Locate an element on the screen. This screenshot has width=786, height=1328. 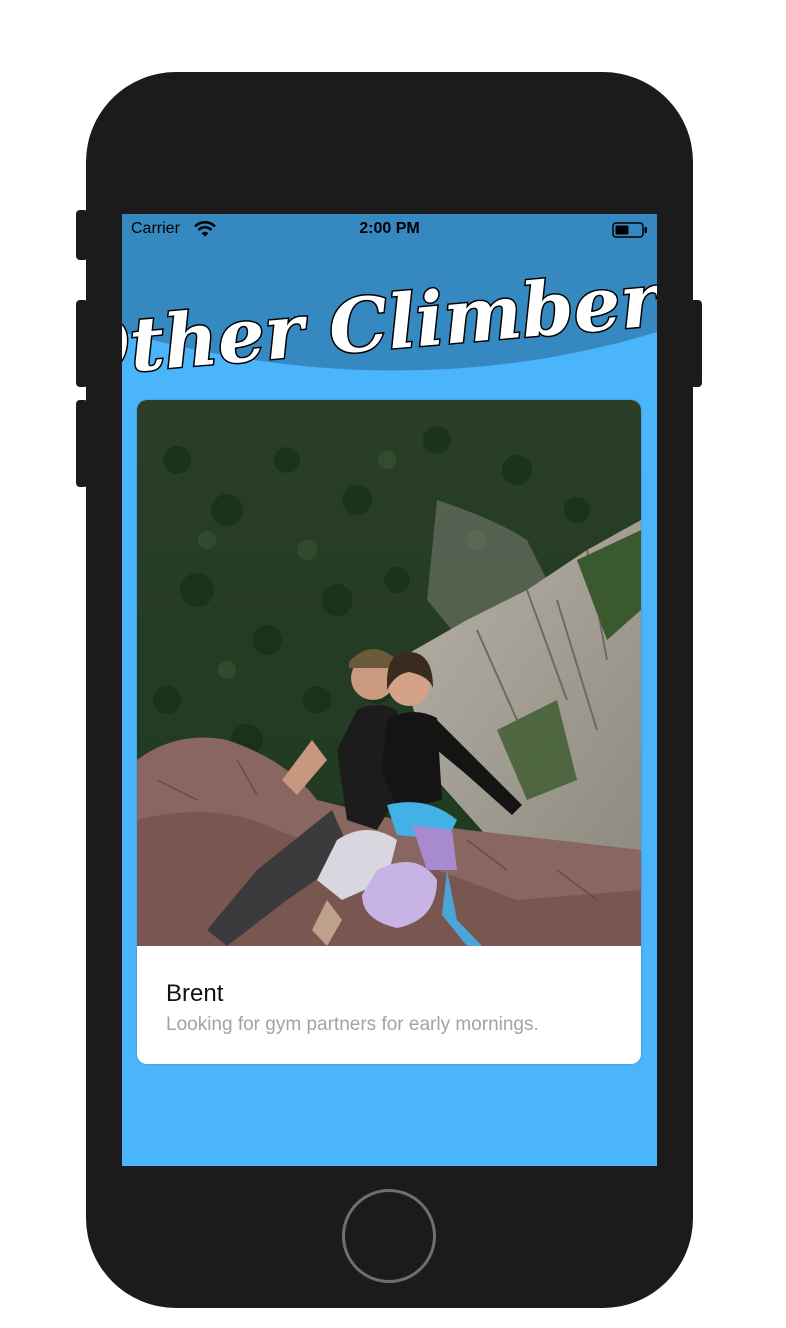
profile-name: Brent is located at coordinates (195, 993).